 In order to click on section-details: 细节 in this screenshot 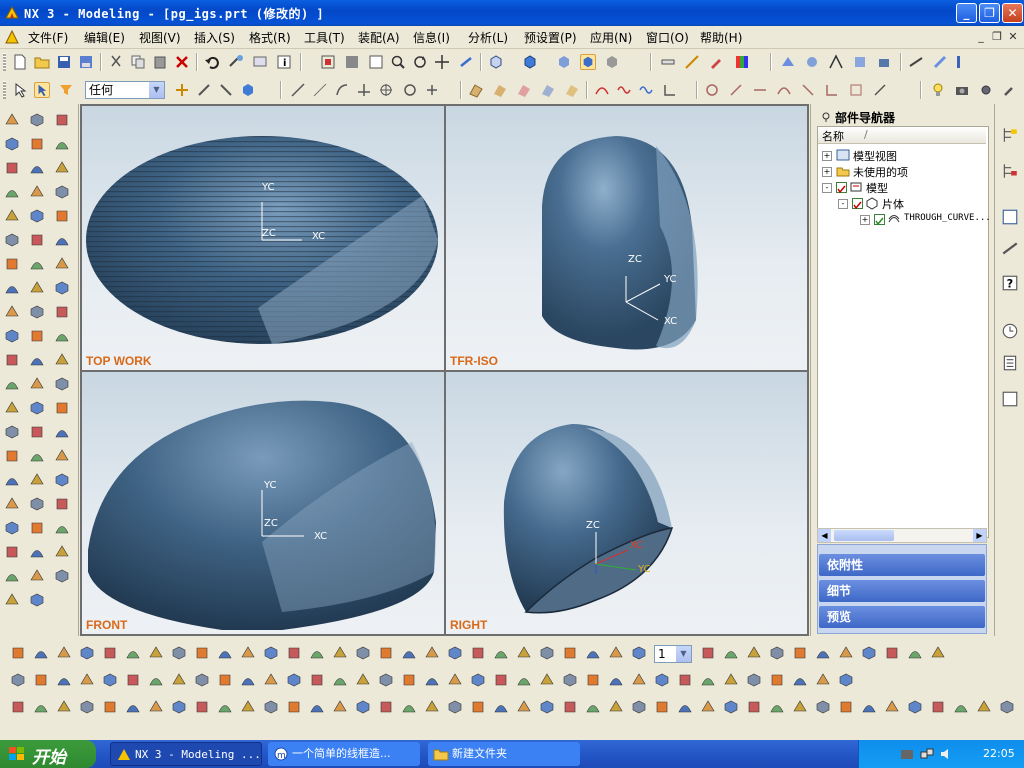, I will do `click(902, 591)`.